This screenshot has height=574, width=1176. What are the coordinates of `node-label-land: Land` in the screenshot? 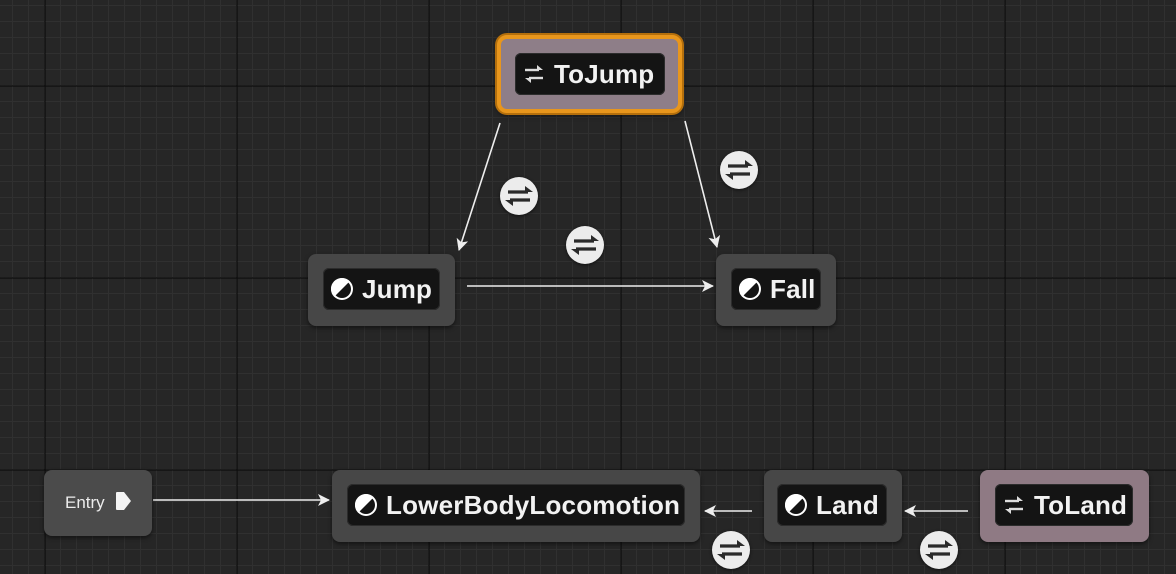 It's located at (847, 504).